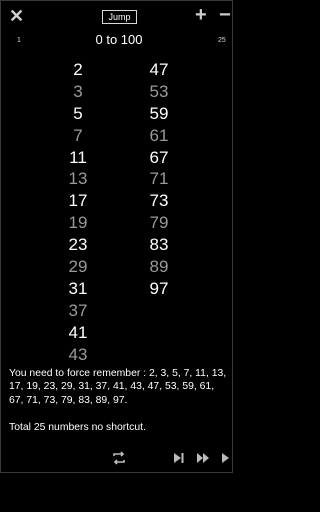 The height and width of the screenshot is (512, 320). Describe the element at coordinates (78, 267) in the screenshot. I see `number-item: 29` at that location.